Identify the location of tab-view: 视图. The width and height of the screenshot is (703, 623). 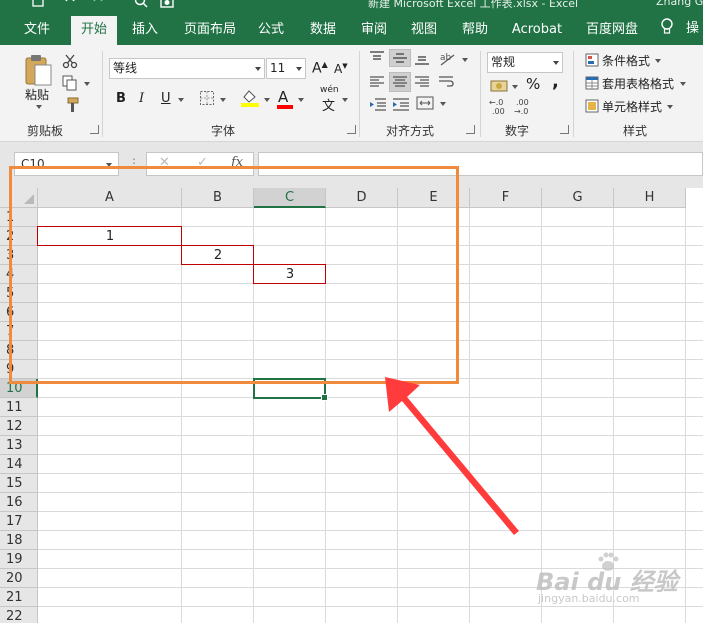
(424, 30).